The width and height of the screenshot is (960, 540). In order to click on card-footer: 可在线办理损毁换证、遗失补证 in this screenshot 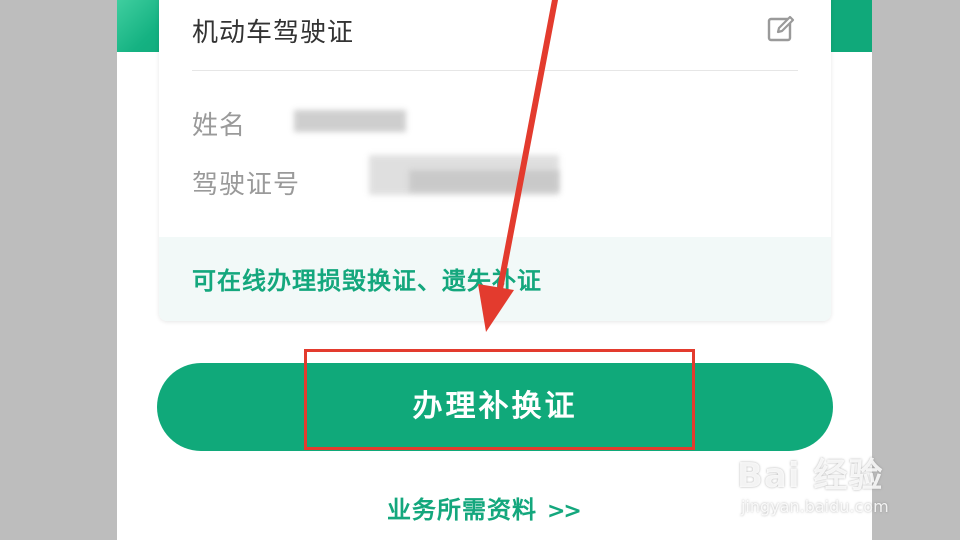, I will do `click(495, 279)`.